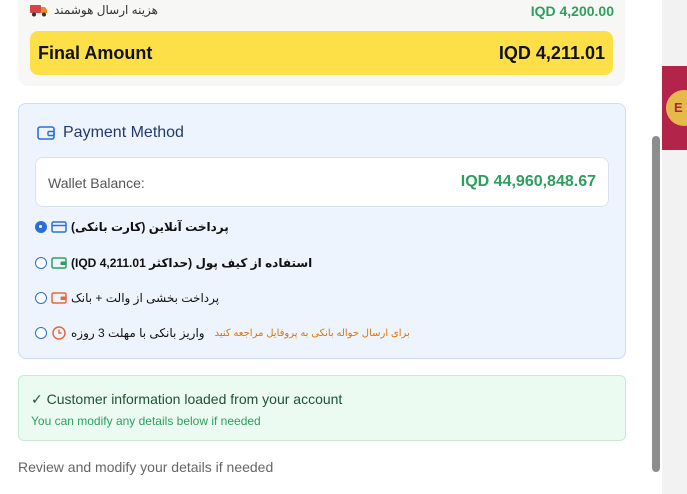 The image size is (687, 494). Describe the element at coordinates (322, 182) in the screenshot. I see `wallet-balance-box: Wallet Balance: IQD 44,960,848.67` at that location.